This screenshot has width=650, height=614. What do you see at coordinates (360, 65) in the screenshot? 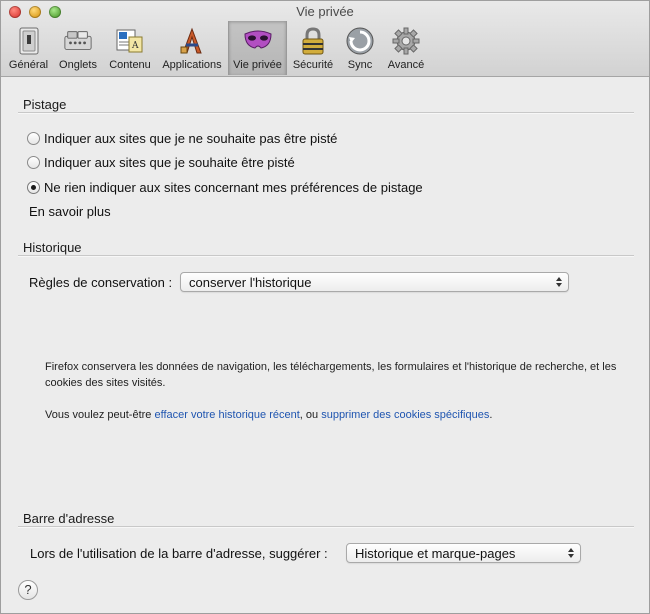
I see `tab-sync-label: Sync` at bounding box center [360, 65].